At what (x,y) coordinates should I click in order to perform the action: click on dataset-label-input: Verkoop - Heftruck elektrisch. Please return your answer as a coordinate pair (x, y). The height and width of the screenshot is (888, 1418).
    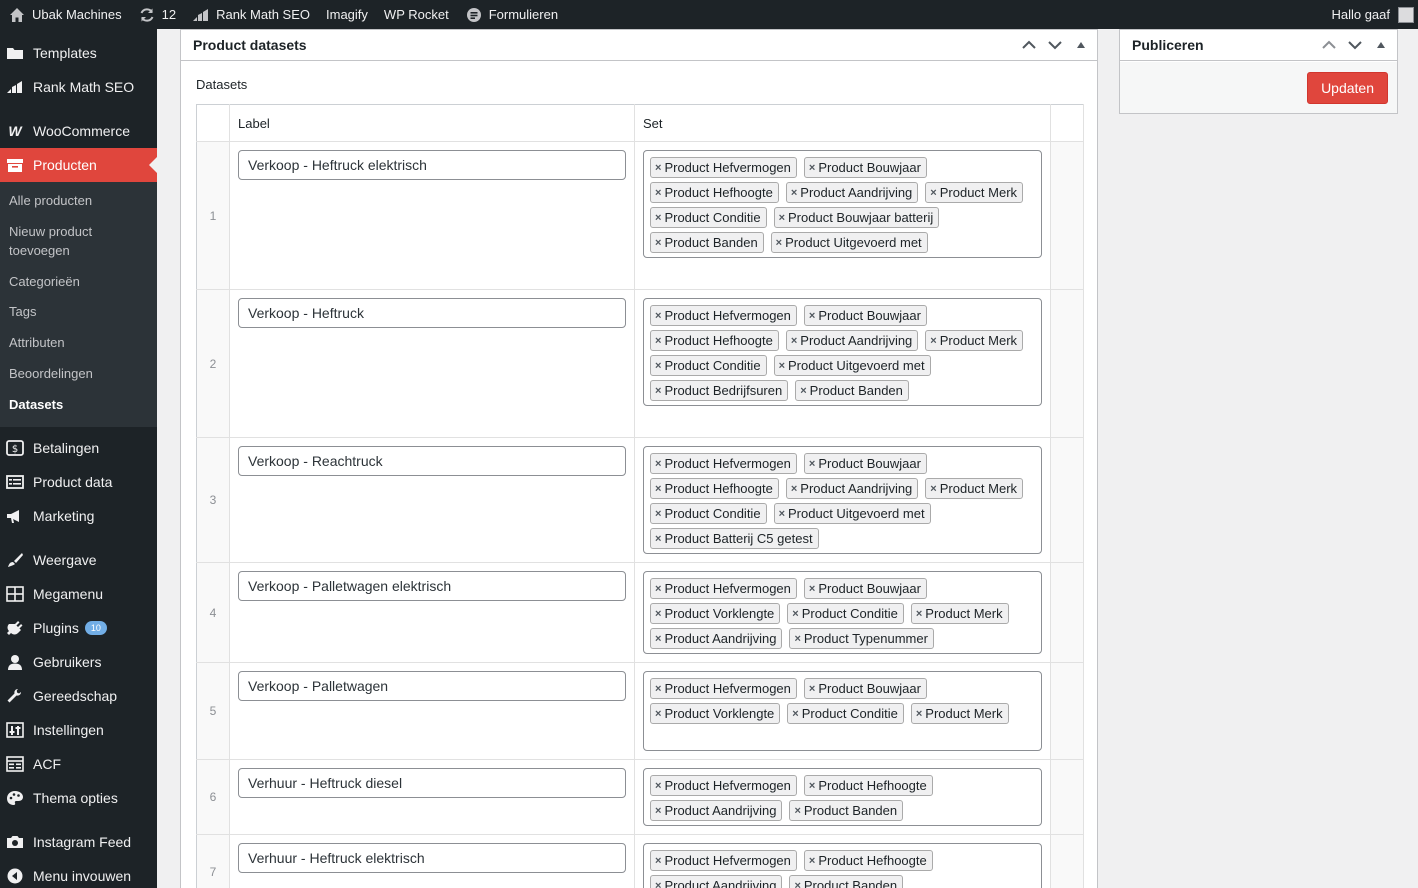
    Looking at the image, I should click on (432, 165).